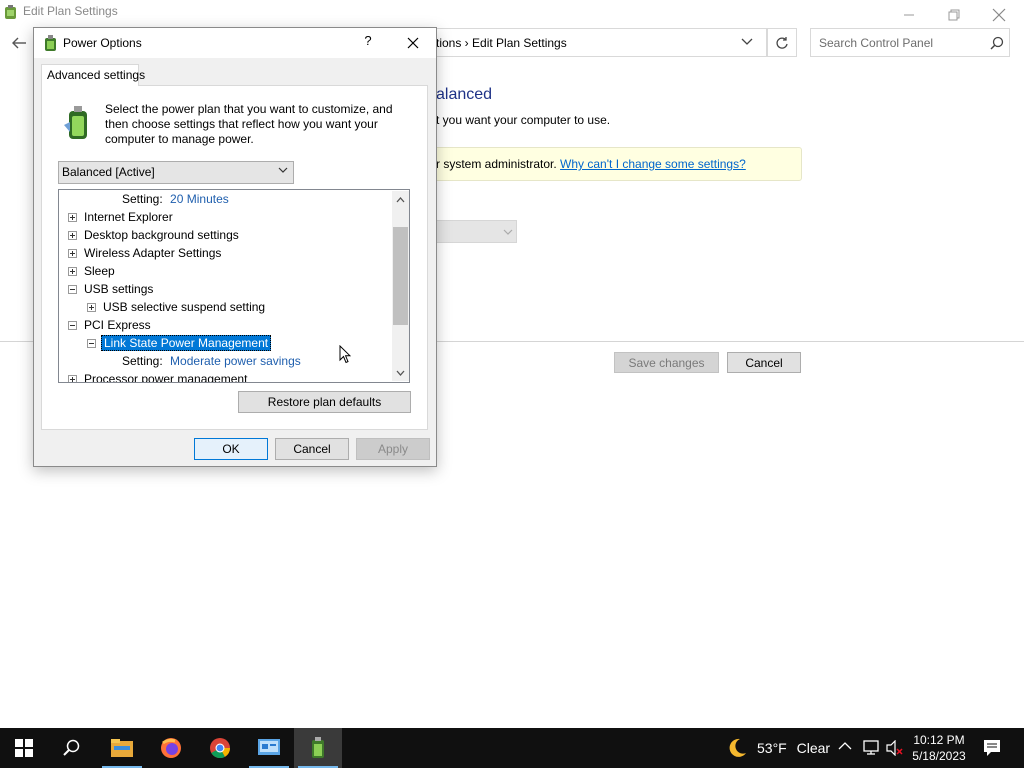 Image resolution: width=1024 pixels, height=768 pixels. What do you see at coordinates (400, 276) in the screenshot?
I see `scrollbar-thumb` at bounding box center [400, 276].